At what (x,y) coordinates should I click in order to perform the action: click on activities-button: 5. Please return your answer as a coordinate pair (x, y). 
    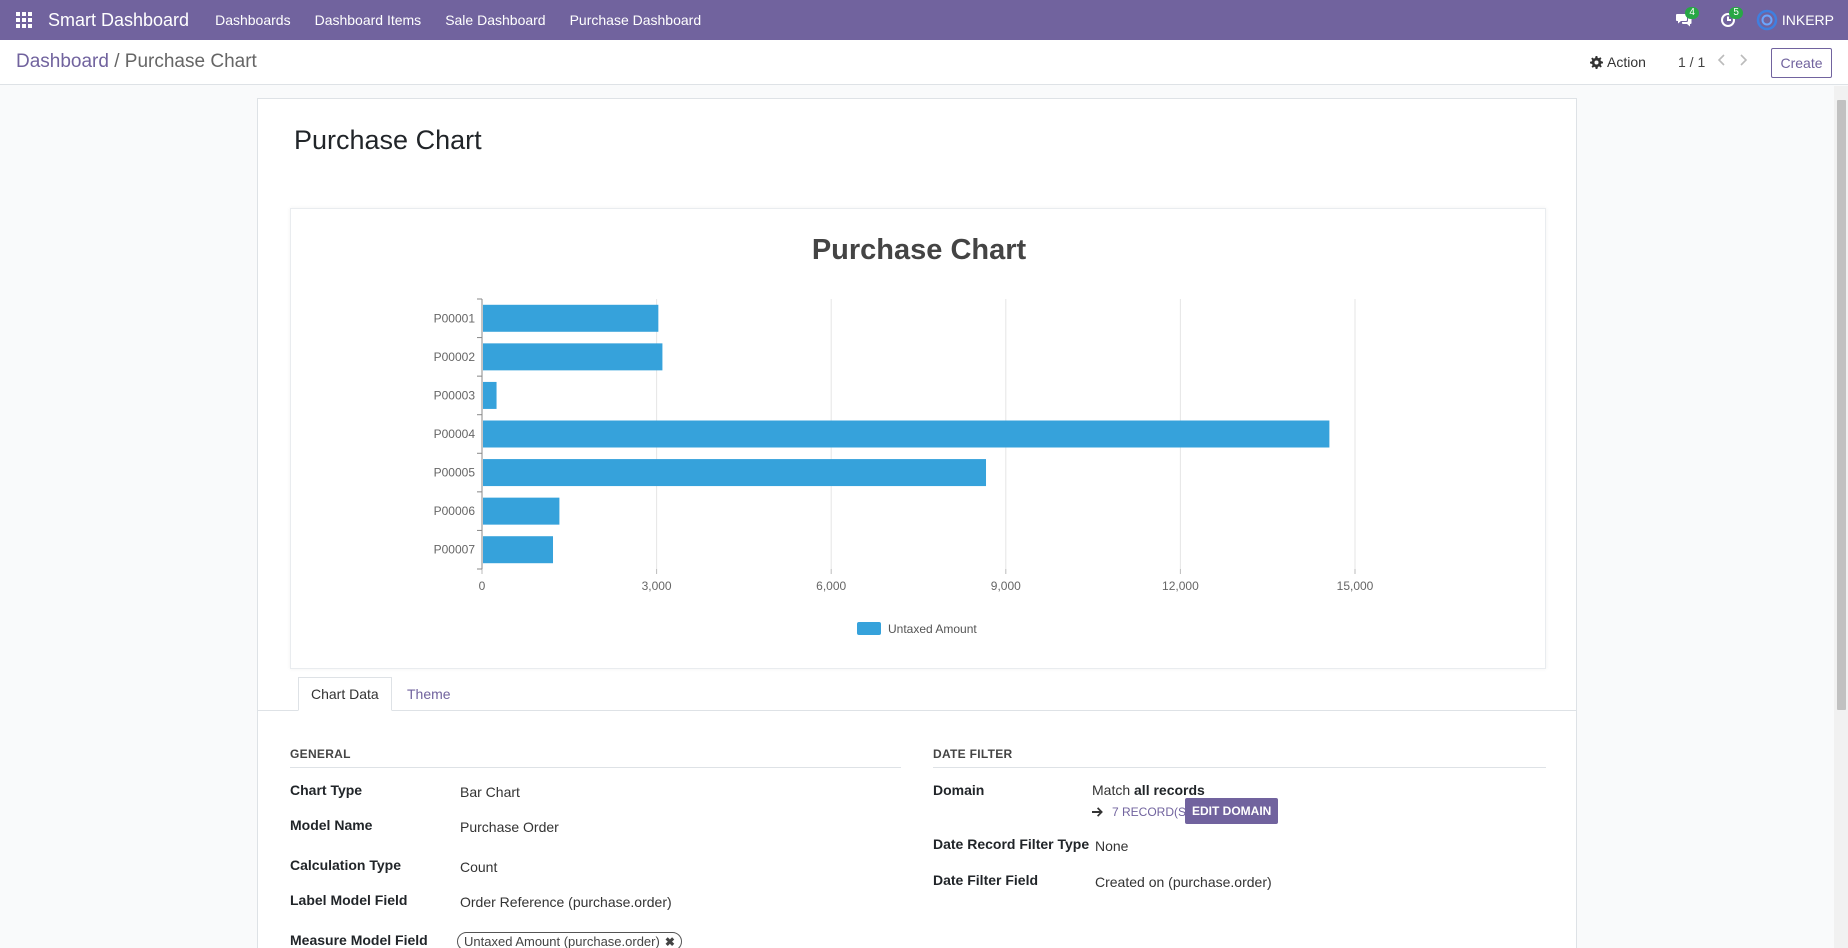
    Looking at the image, I should click on (1728, 20).